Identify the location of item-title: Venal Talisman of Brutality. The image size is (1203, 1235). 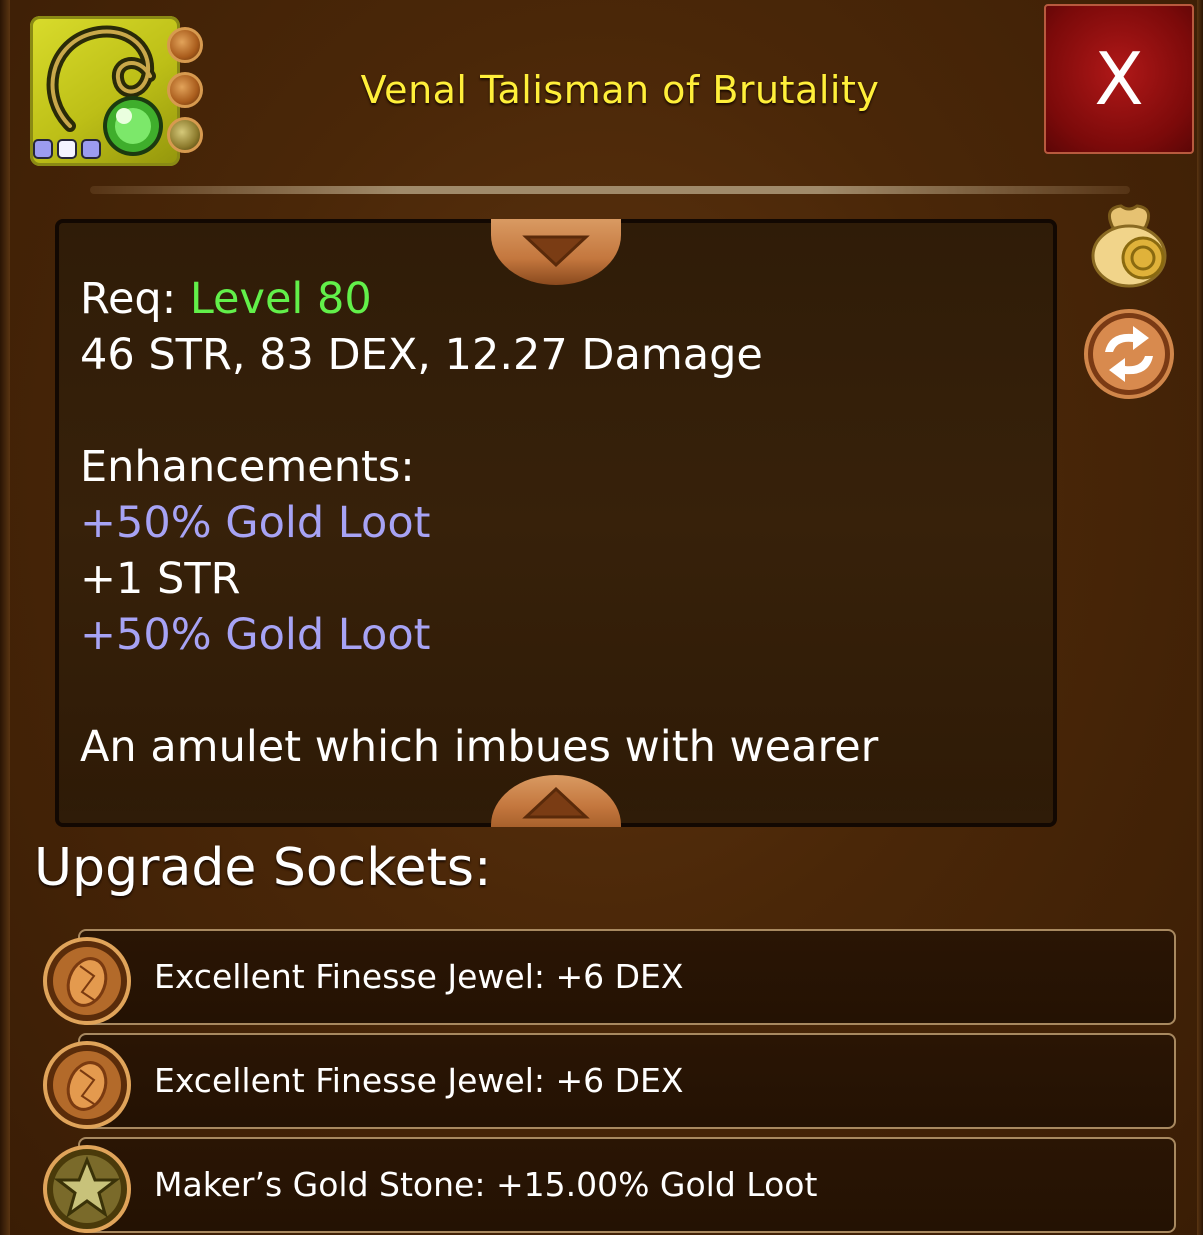
(620, 90).